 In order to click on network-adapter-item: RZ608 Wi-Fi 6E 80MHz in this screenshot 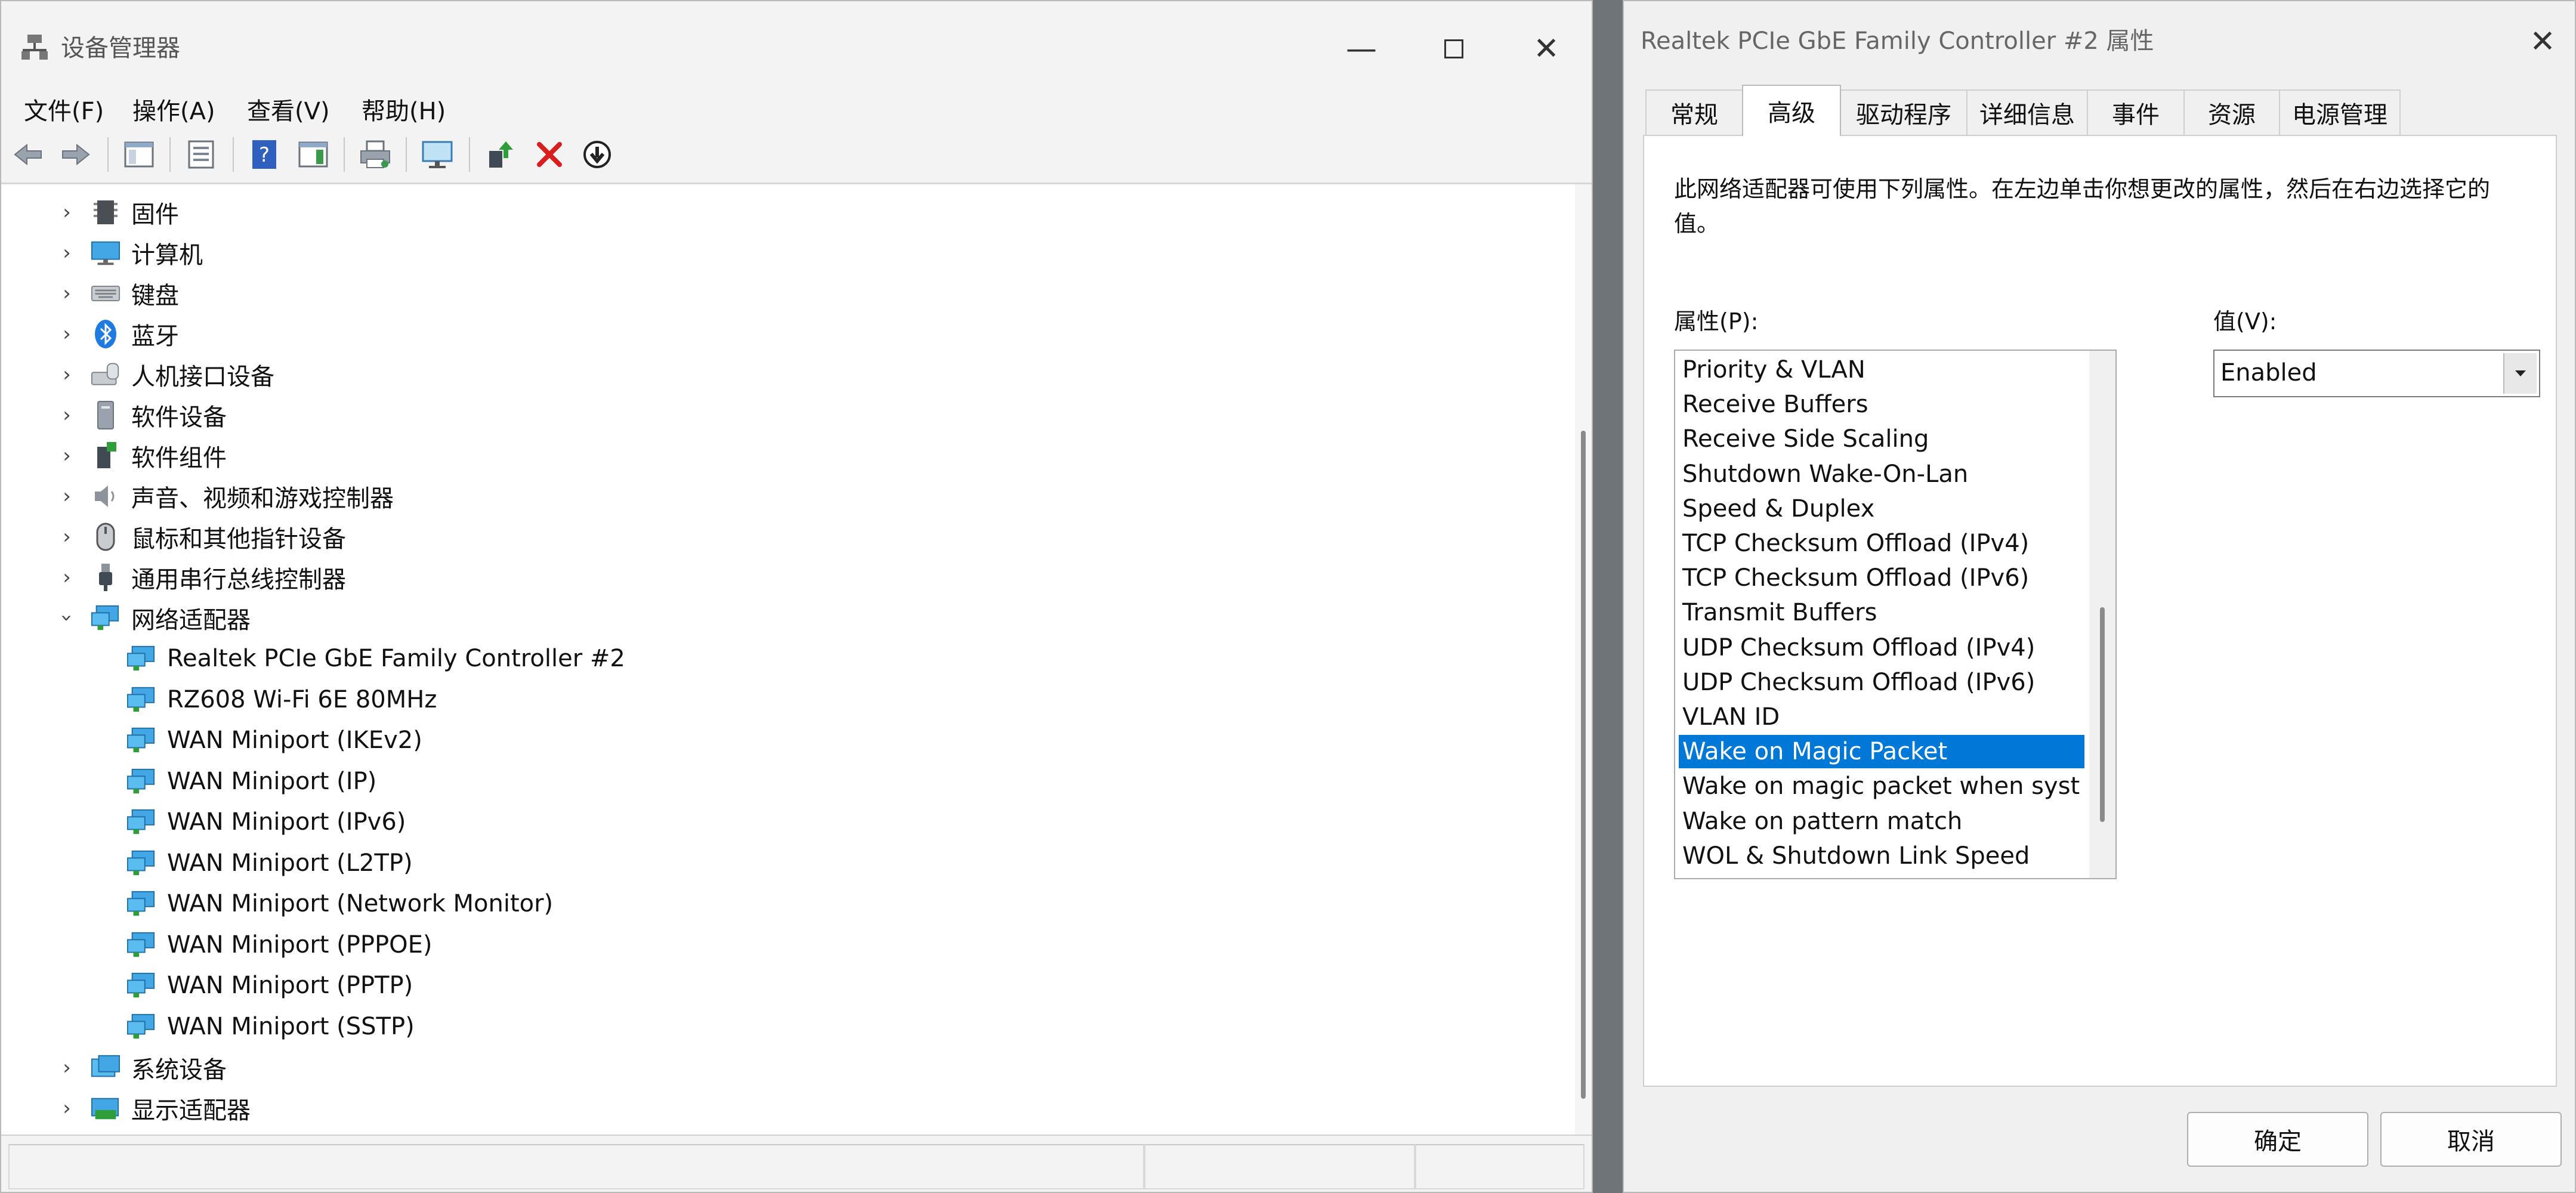, I will do `click(276, 699)`.